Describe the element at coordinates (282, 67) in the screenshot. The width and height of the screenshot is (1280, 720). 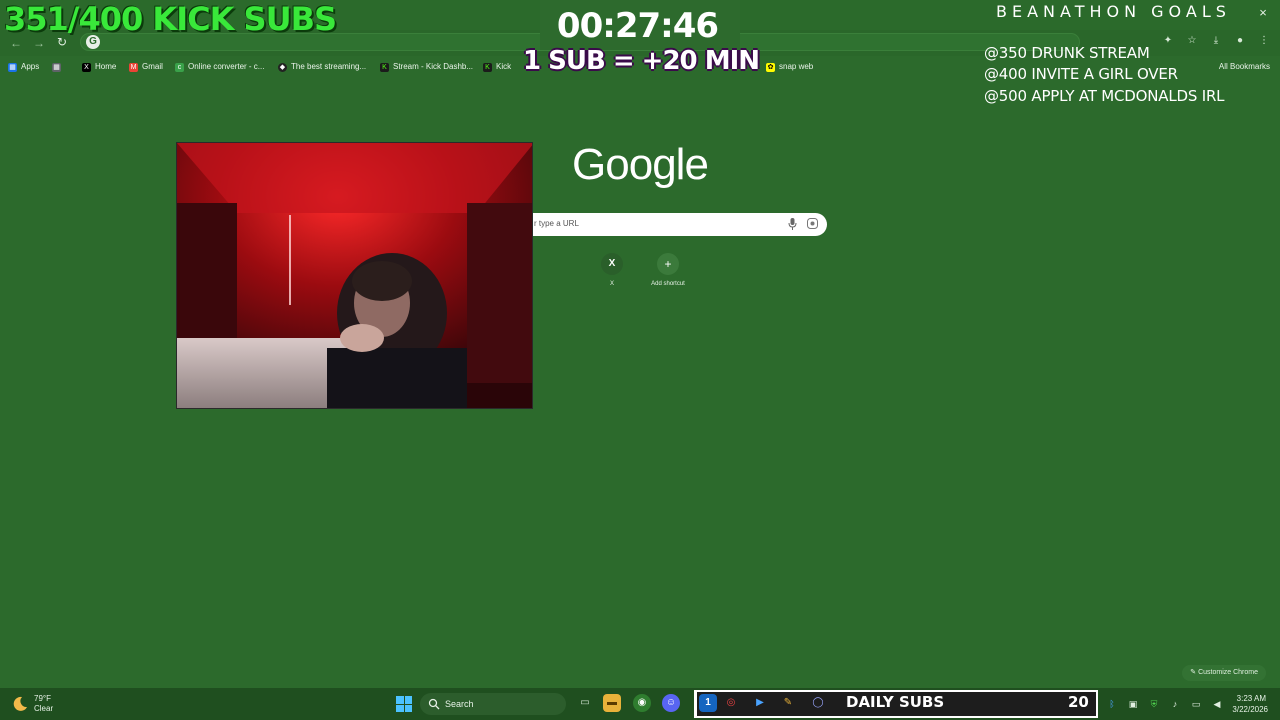
I see `streaming-icon: ◆` at that location.